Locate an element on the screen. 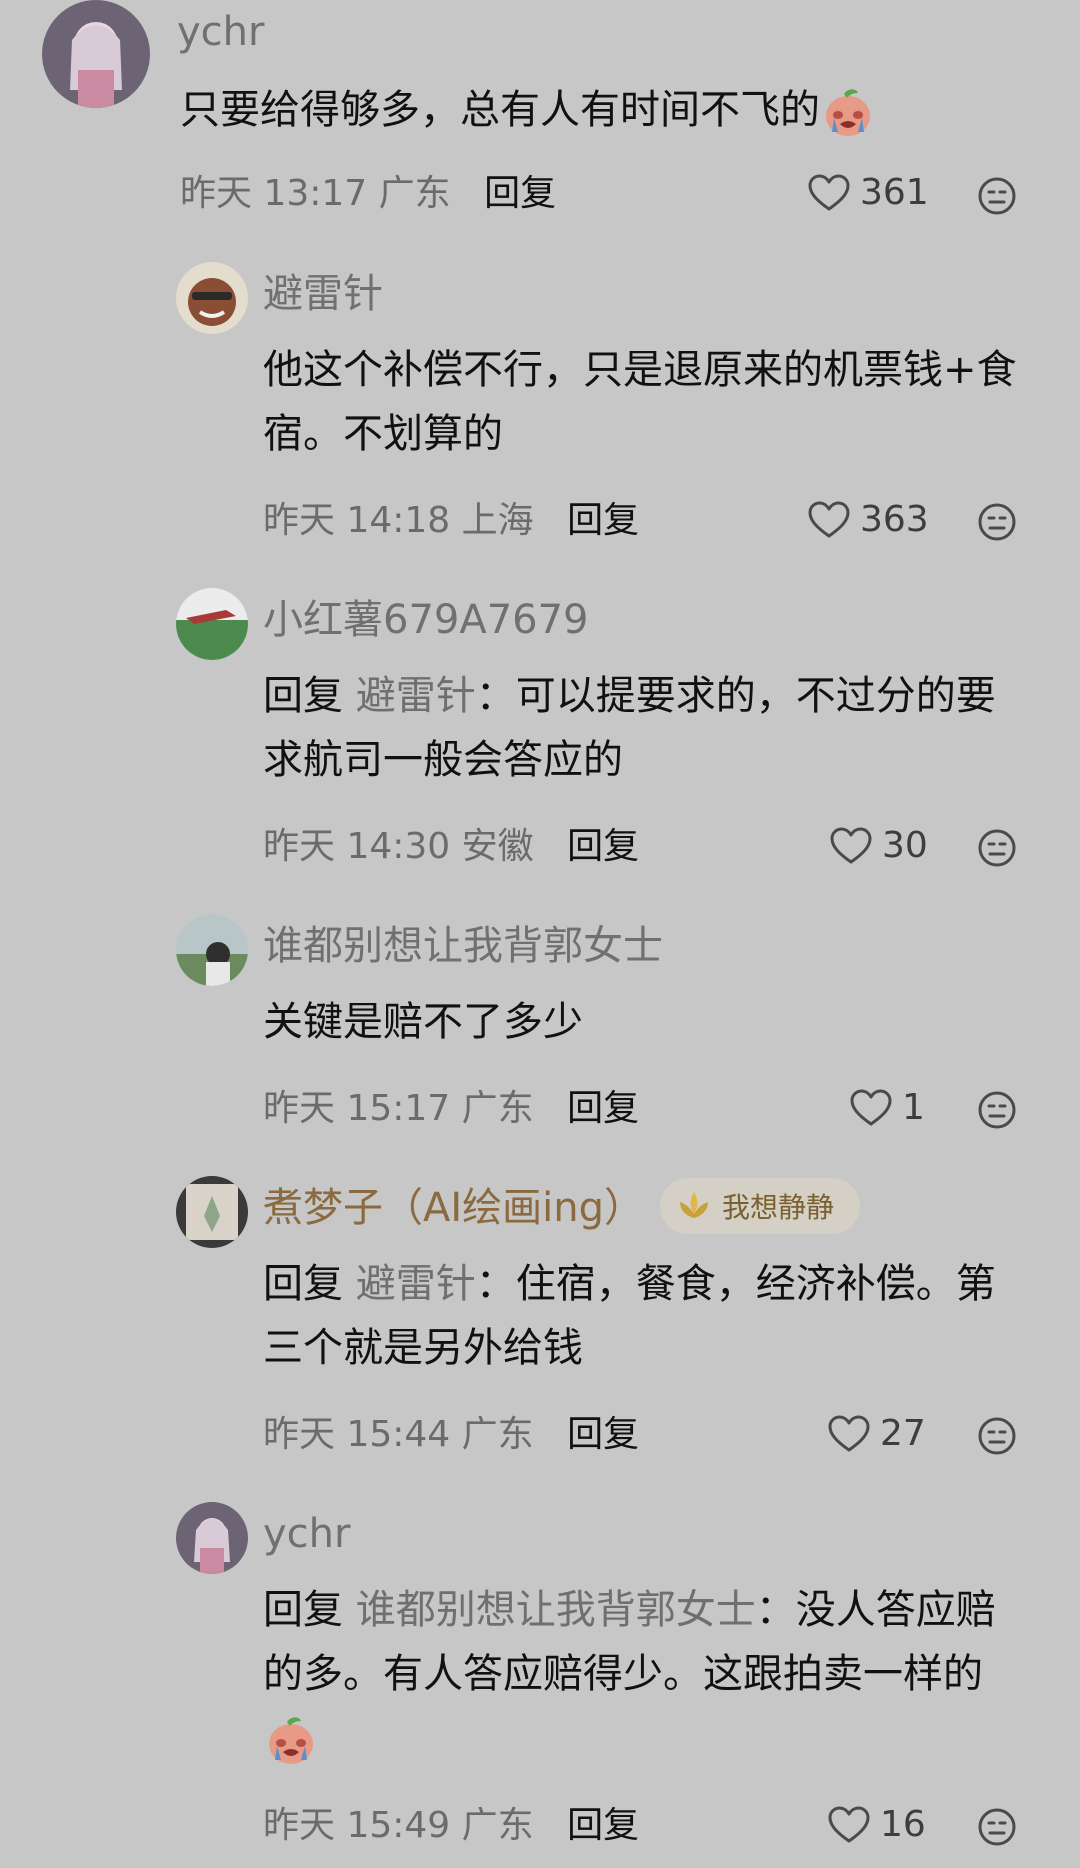  like-button: 30 is located at coordinates (879, 846).